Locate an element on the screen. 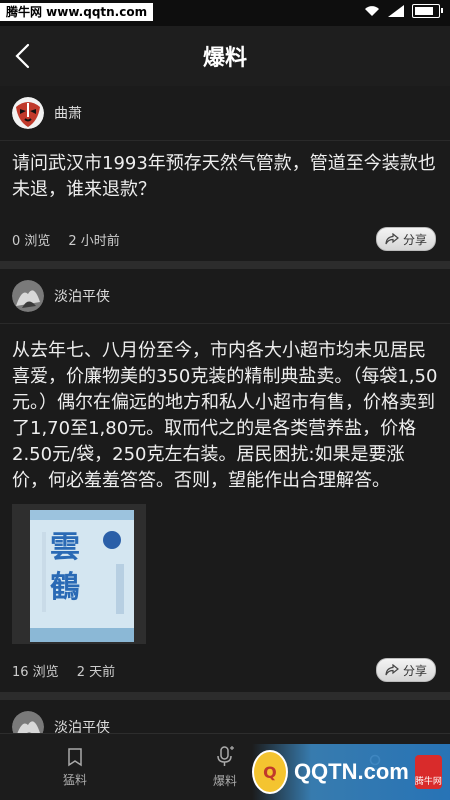 This screenshot has height=800, width=450. back-button is located at coordinates (24, 56).